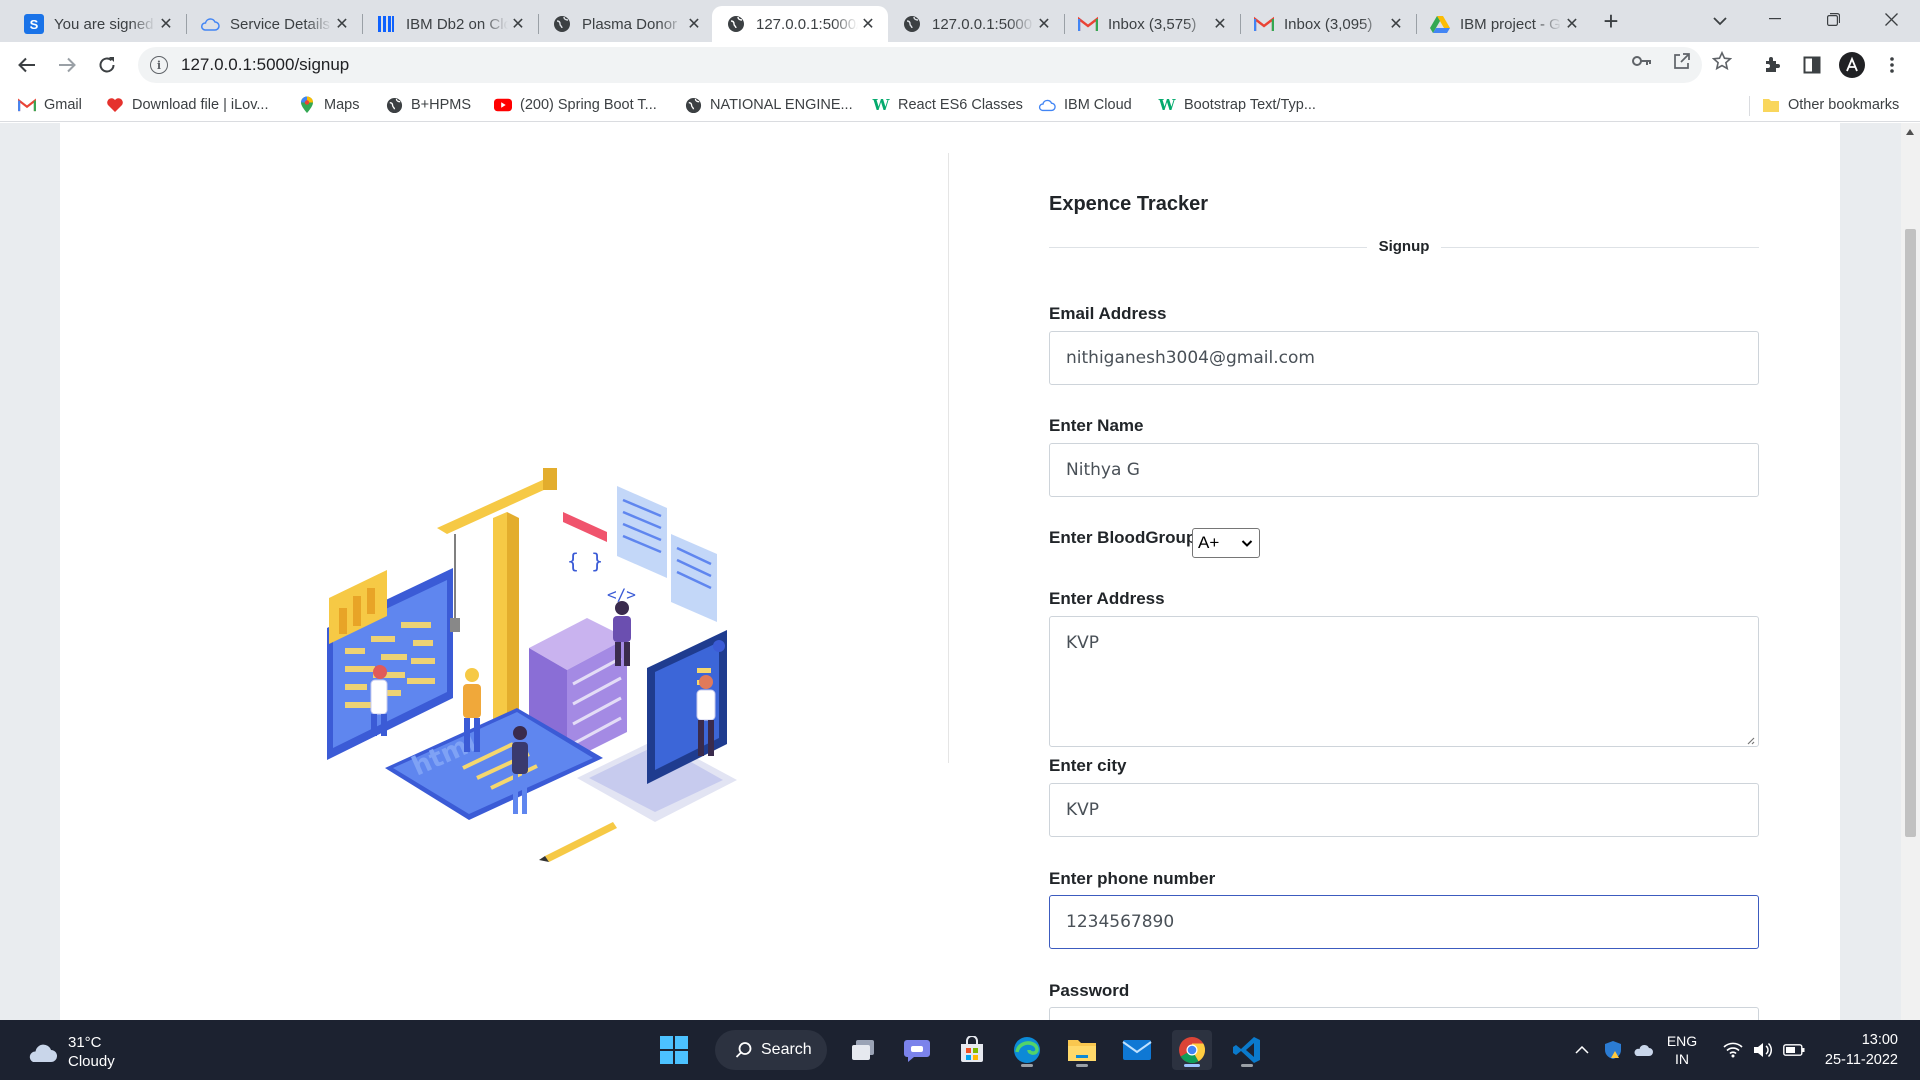 The image size is (1920, 1080). I want to click on db2-icon, so click(386, 24).